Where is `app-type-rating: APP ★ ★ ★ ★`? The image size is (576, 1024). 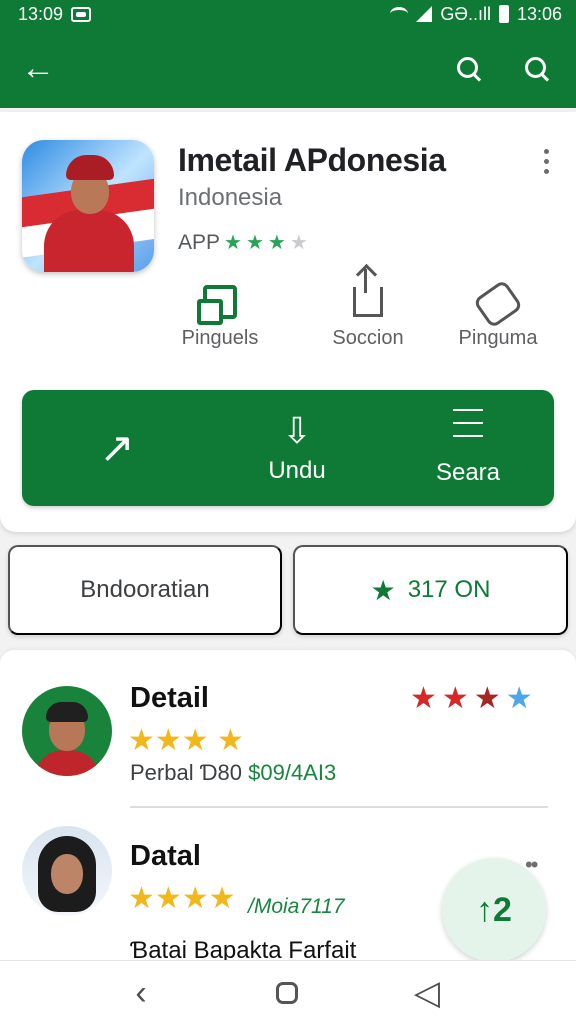 app-type-rating: APP ★ ★ ★ ★ is located at coordinates (243, 243).